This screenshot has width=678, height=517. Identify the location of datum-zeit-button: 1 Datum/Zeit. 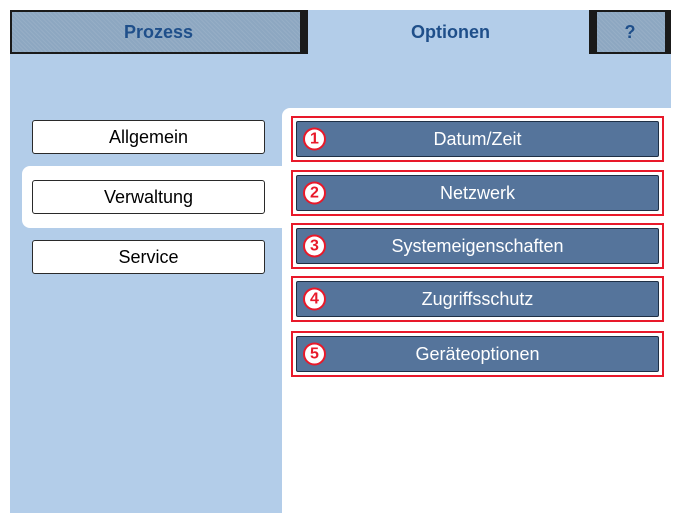
(477, 139).